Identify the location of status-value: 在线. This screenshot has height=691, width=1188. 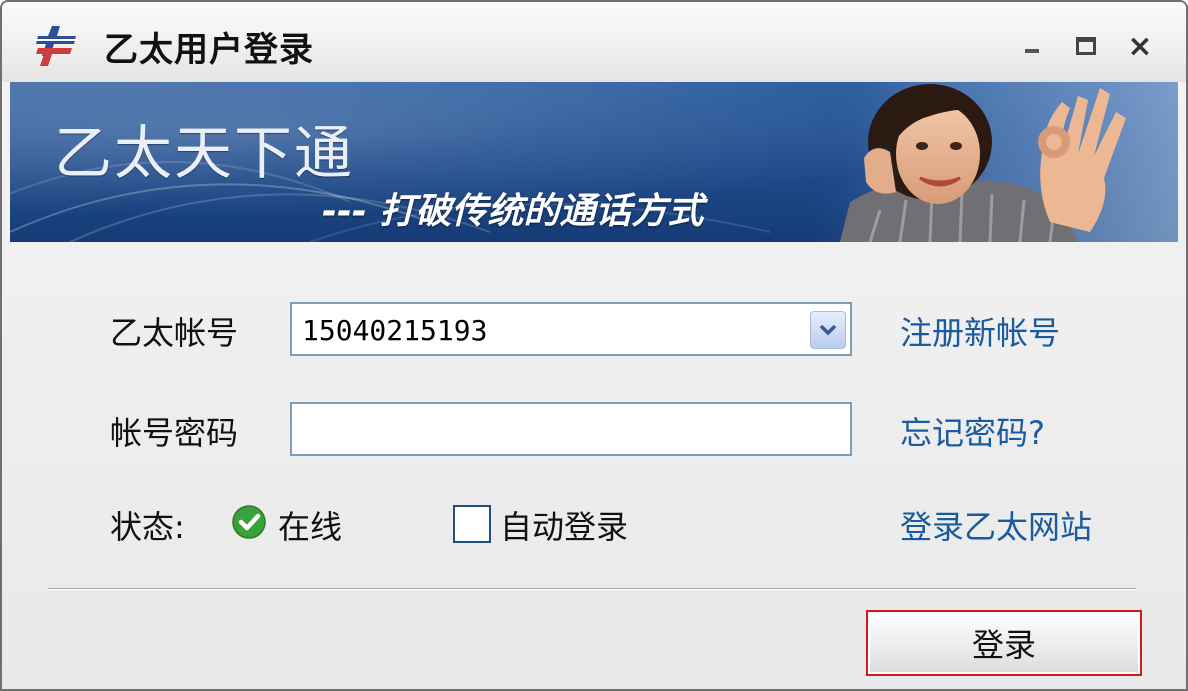
(310, 525).